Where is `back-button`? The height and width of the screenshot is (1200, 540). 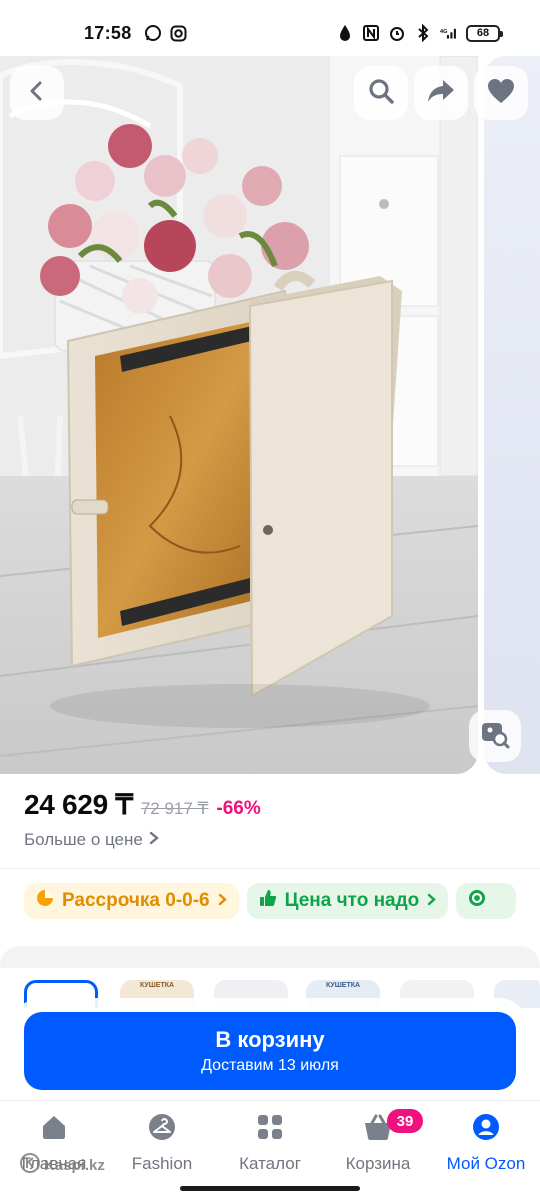 back-button is located at coordinates (37, 93).